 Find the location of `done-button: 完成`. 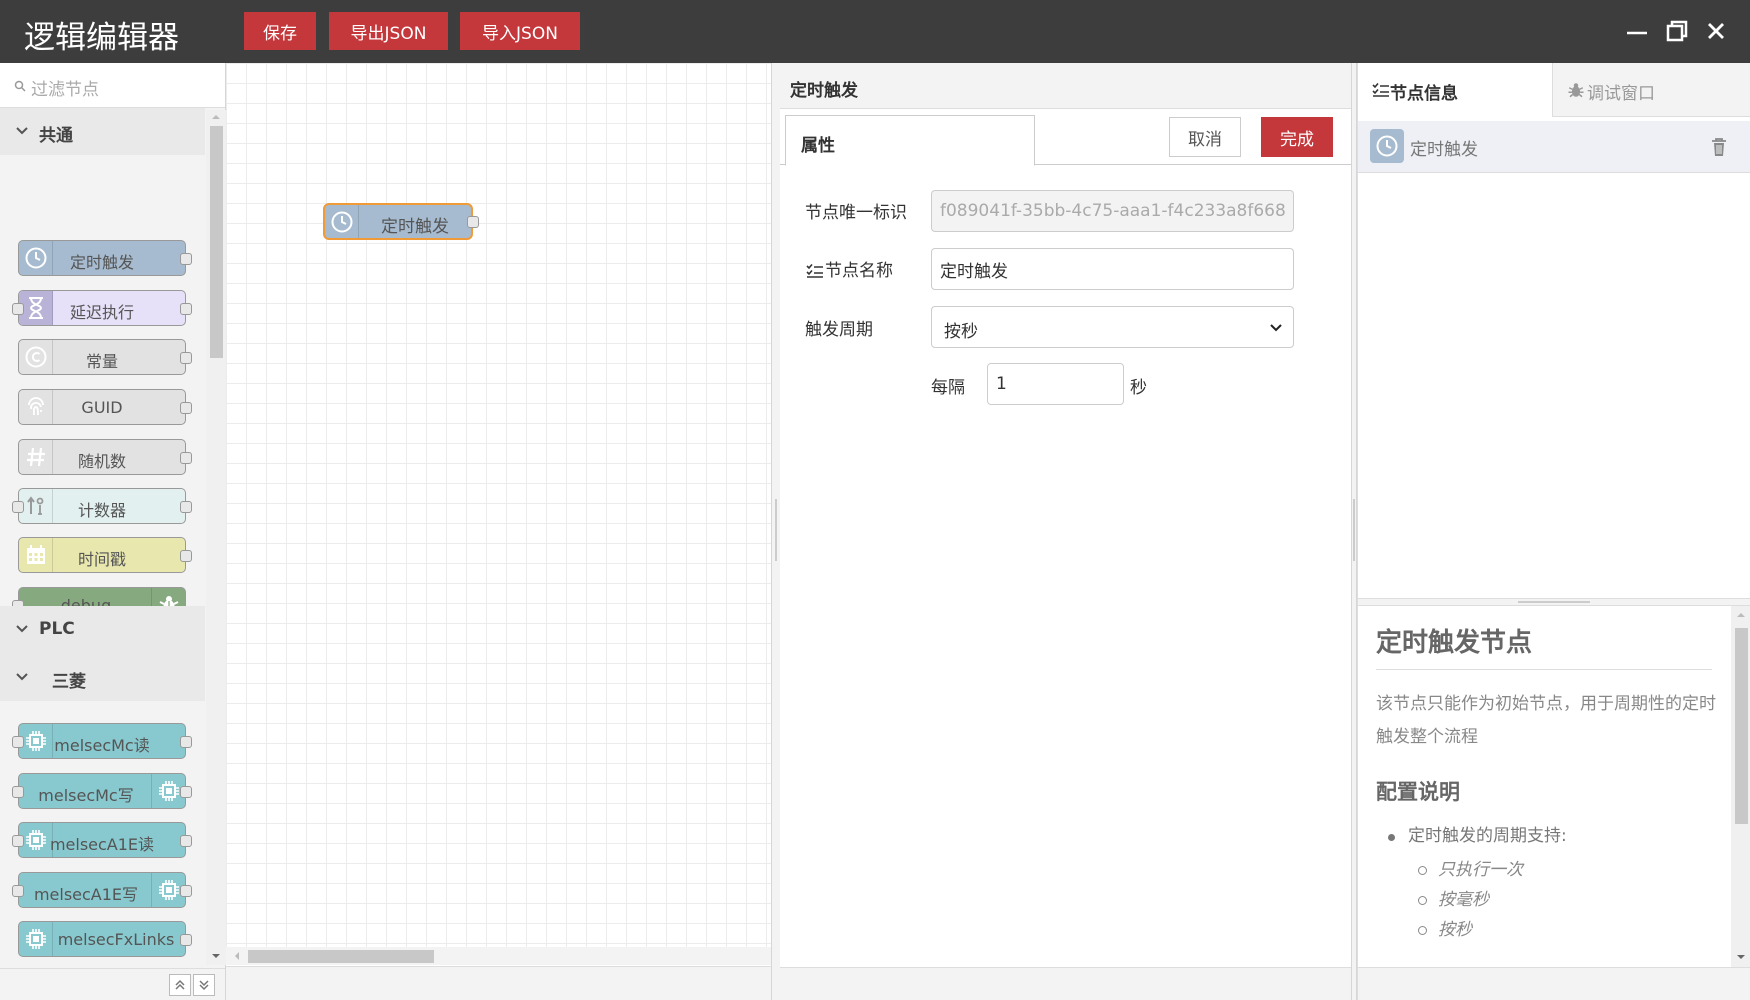

done-button: 完成 is located at coordinates (1297, 137).